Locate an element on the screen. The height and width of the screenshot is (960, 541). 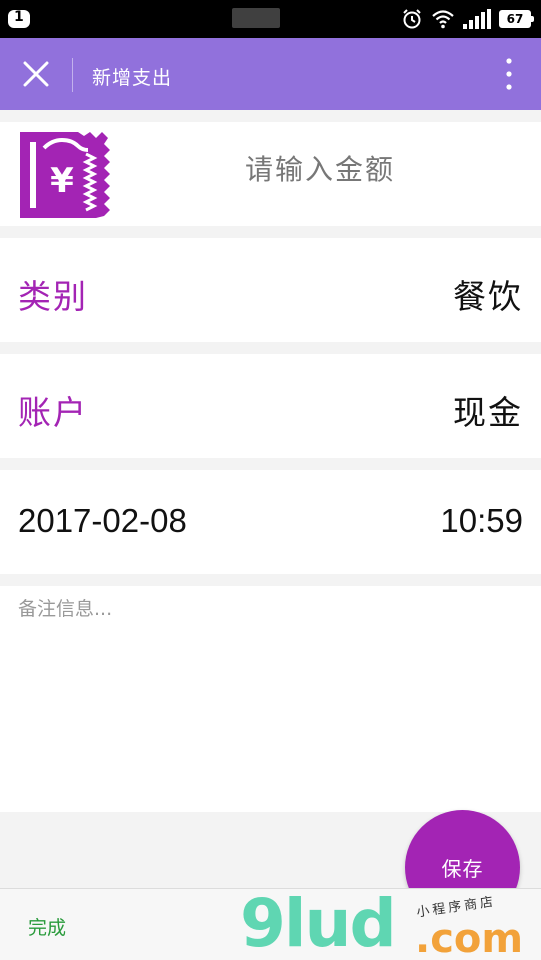
signal-icon is located at coordinates (477, 19).